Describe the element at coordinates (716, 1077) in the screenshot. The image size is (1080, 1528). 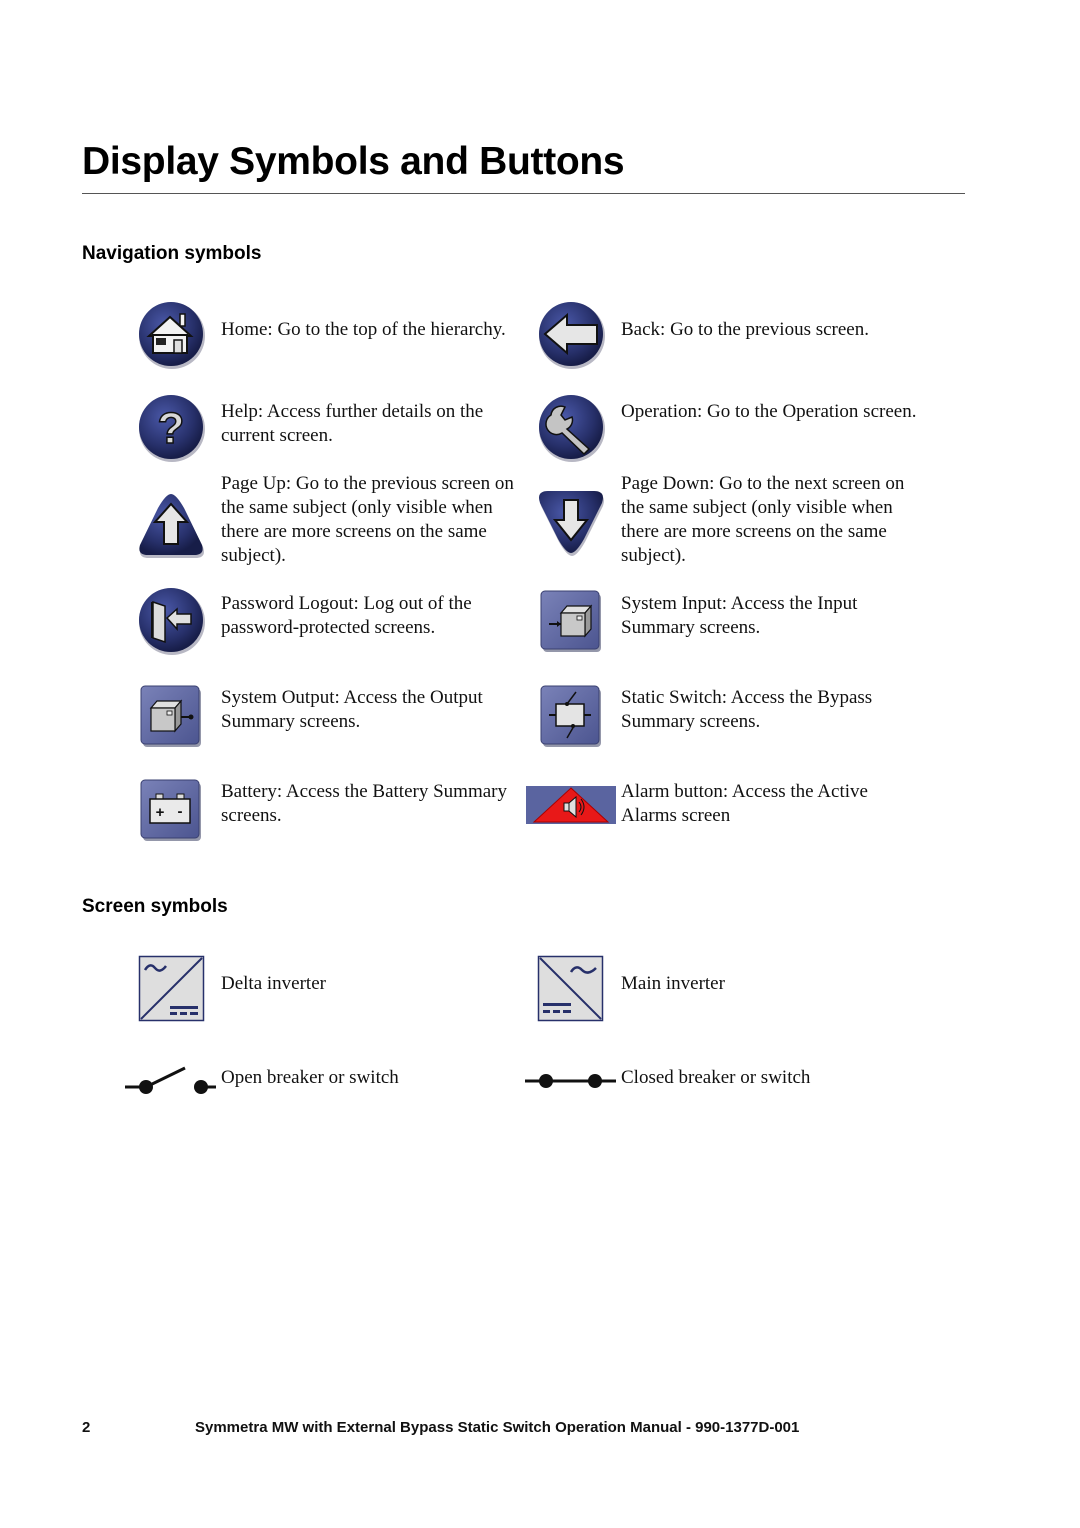
I see `closed-breaker-description: Closed breaker or switch` at that location.